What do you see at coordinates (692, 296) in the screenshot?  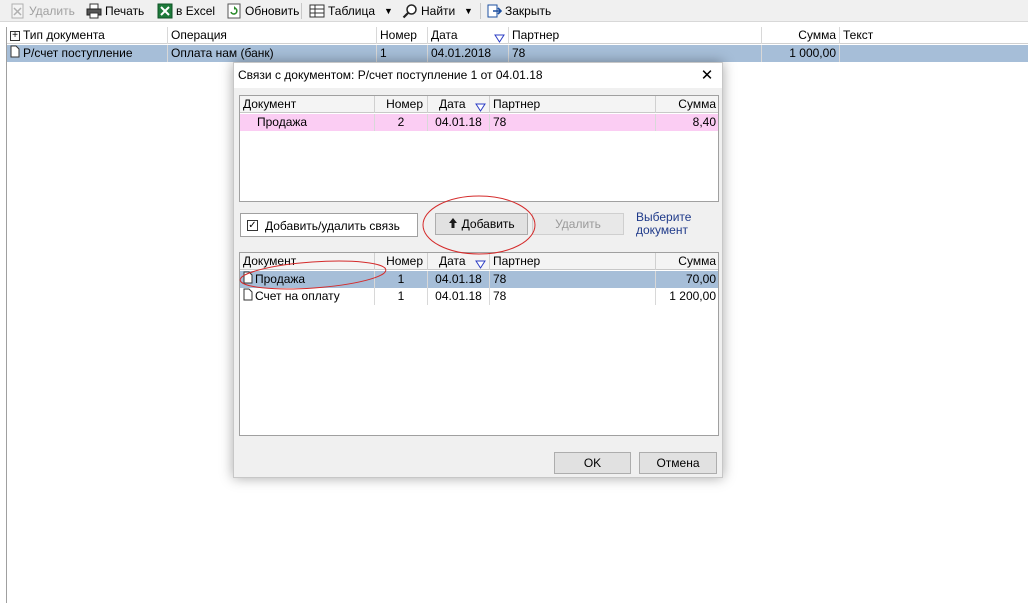 I see `cell-sum: 1 200,00` at bounding box center [692, 296].